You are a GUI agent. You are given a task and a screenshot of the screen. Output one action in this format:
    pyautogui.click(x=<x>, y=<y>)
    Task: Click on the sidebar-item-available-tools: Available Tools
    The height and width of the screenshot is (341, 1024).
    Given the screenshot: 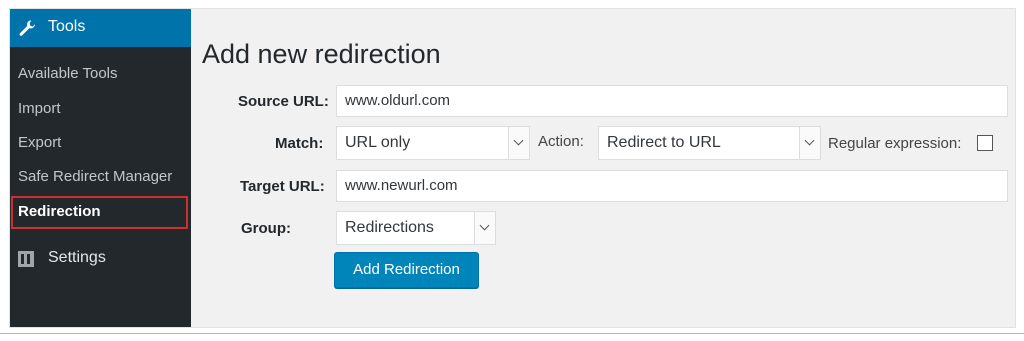 What is the action you would take?
    pyautogui.click(x=68, y=73)
    